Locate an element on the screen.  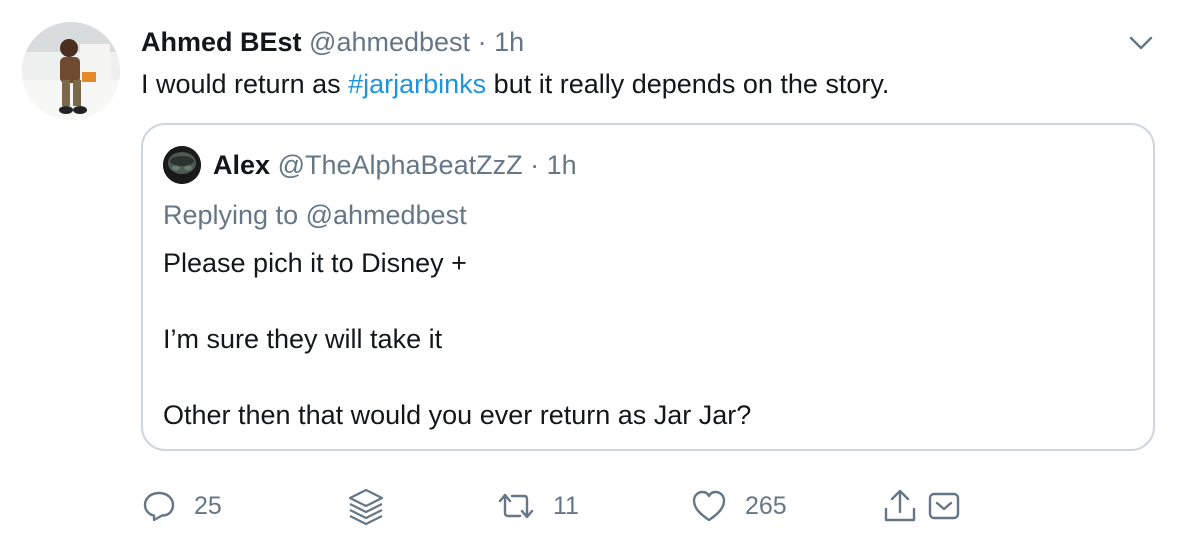
quoted-avatar is located at coordinates (182, 165).